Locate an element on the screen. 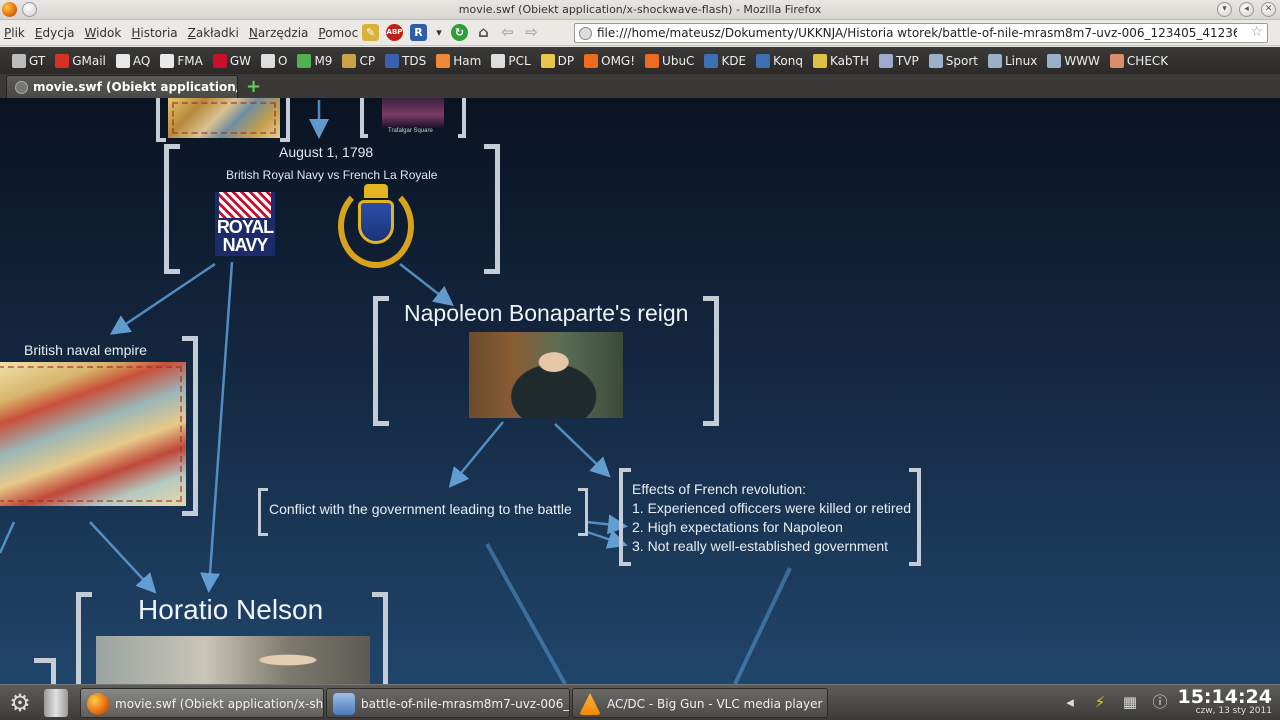 The image size is (1280, 720). bookmark-tvp: TVP is located at coordinates (899, 60).